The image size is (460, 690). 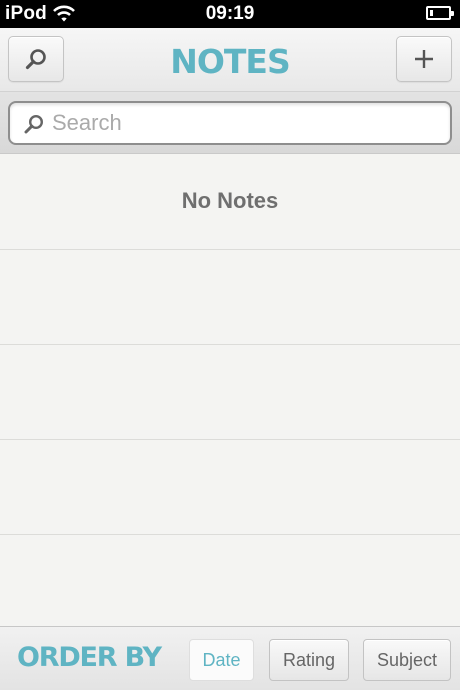 I want to click on order-date-button: Date, so click(x=221, y=660).